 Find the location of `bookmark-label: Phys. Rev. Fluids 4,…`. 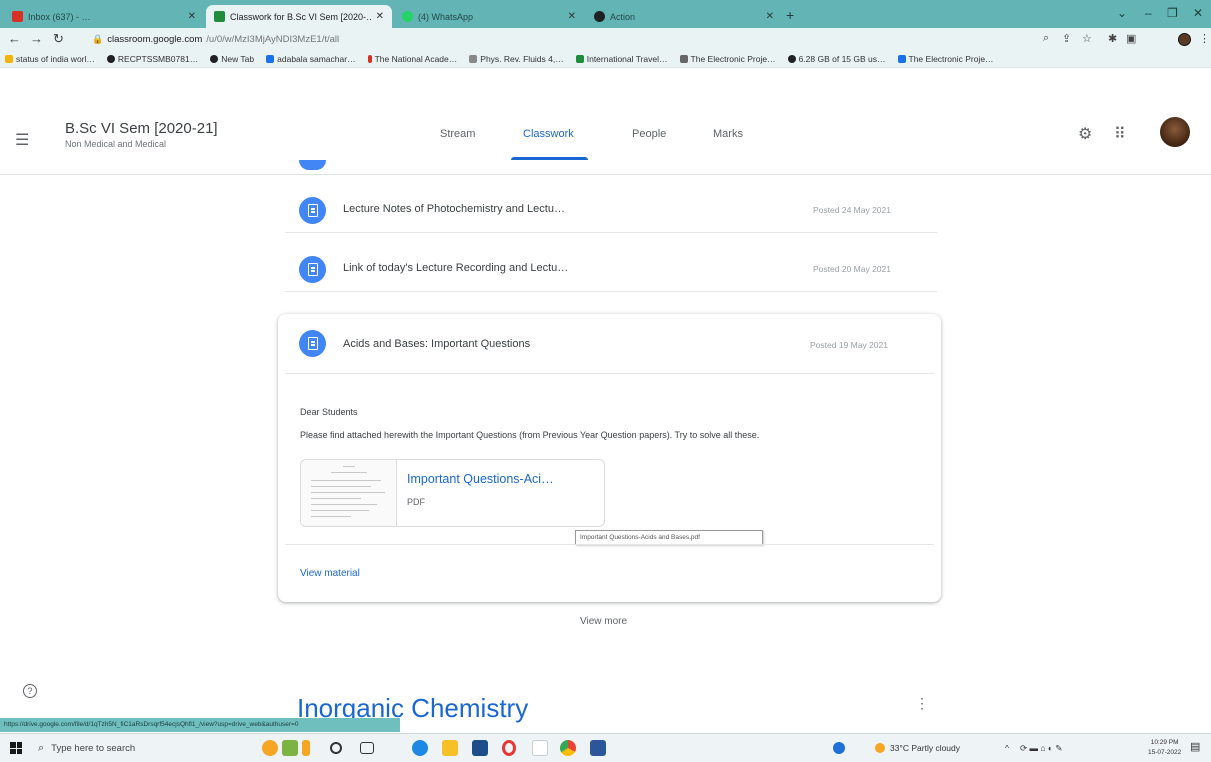

bookmark-label: Phys. Rev. Fluids 4,… is located at coordinates (522, 58).